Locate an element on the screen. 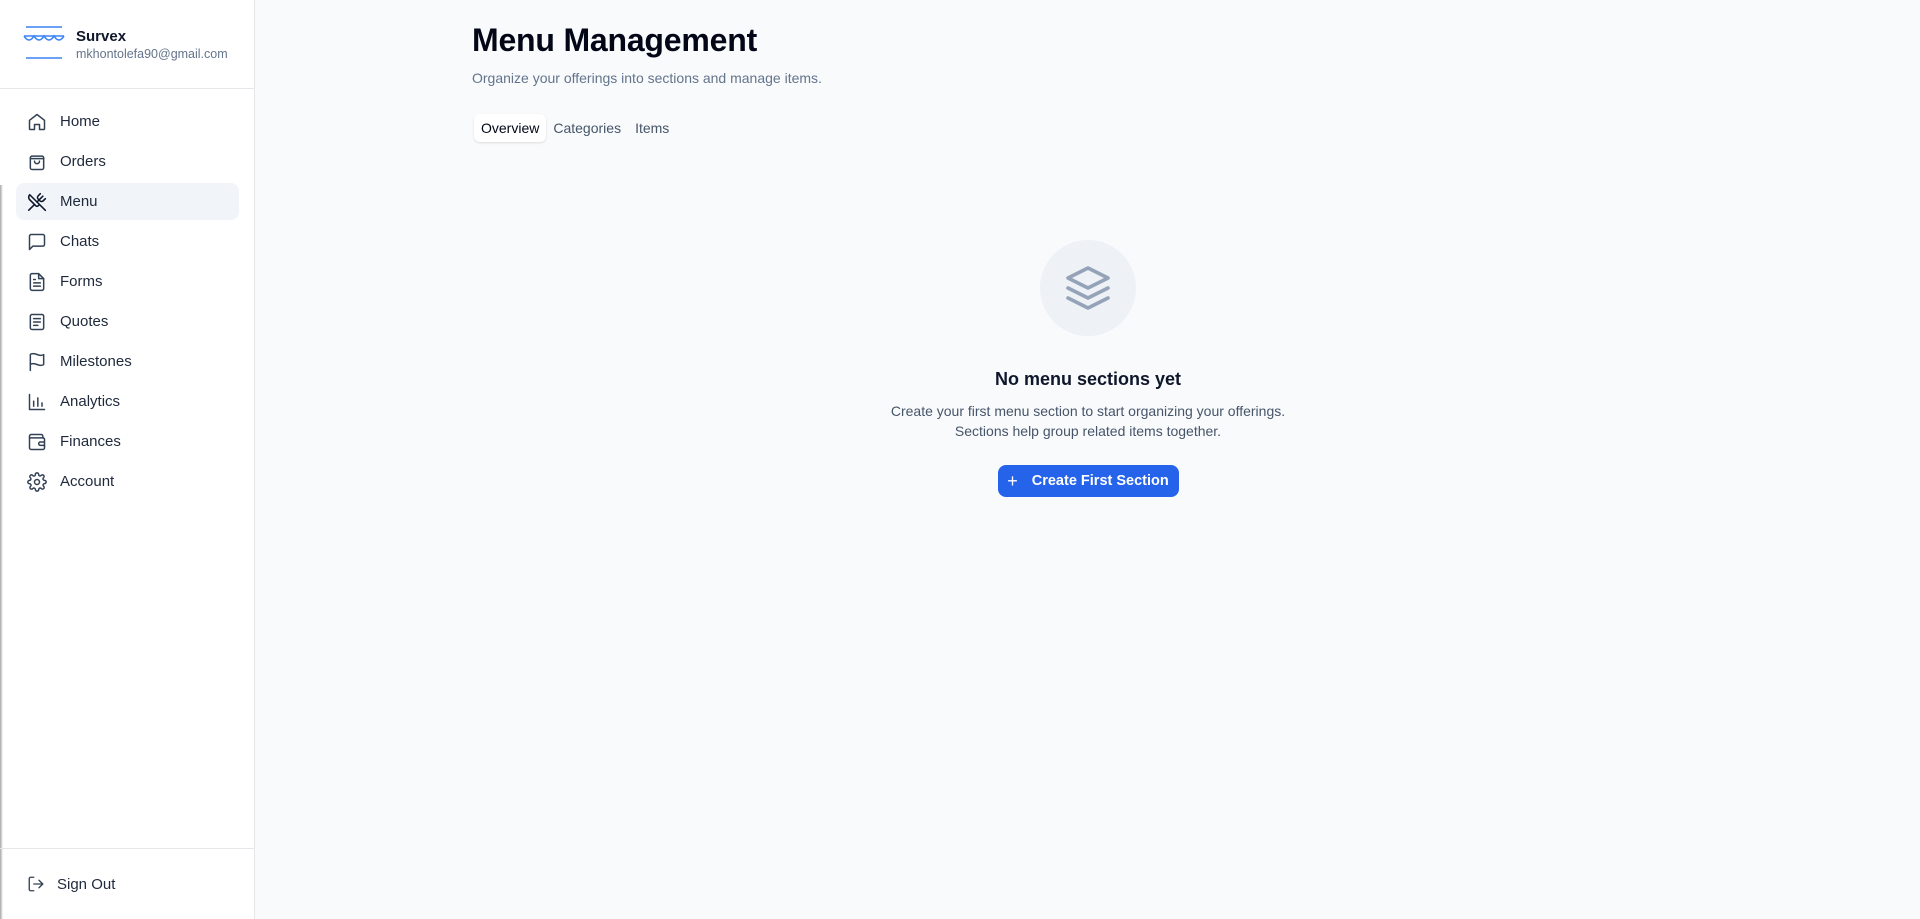 The height and width of the screenshot is (919, 1920). settings-icon is located at coordinates (37, 481).